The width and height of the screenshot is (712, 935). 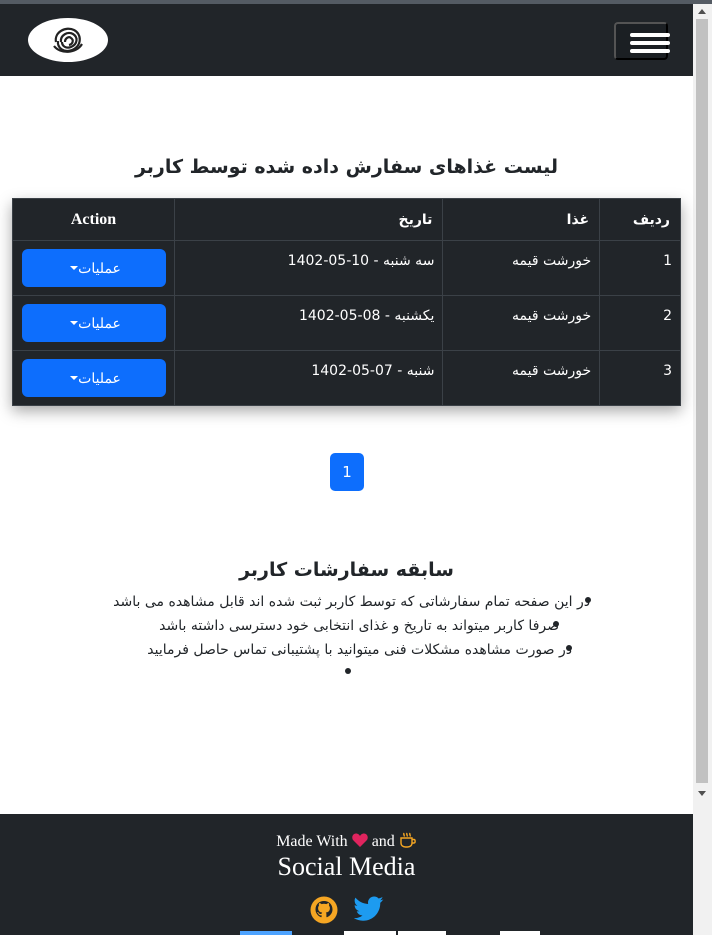 I want to click on swirl-logo-icon, so click(x=68, y=40).